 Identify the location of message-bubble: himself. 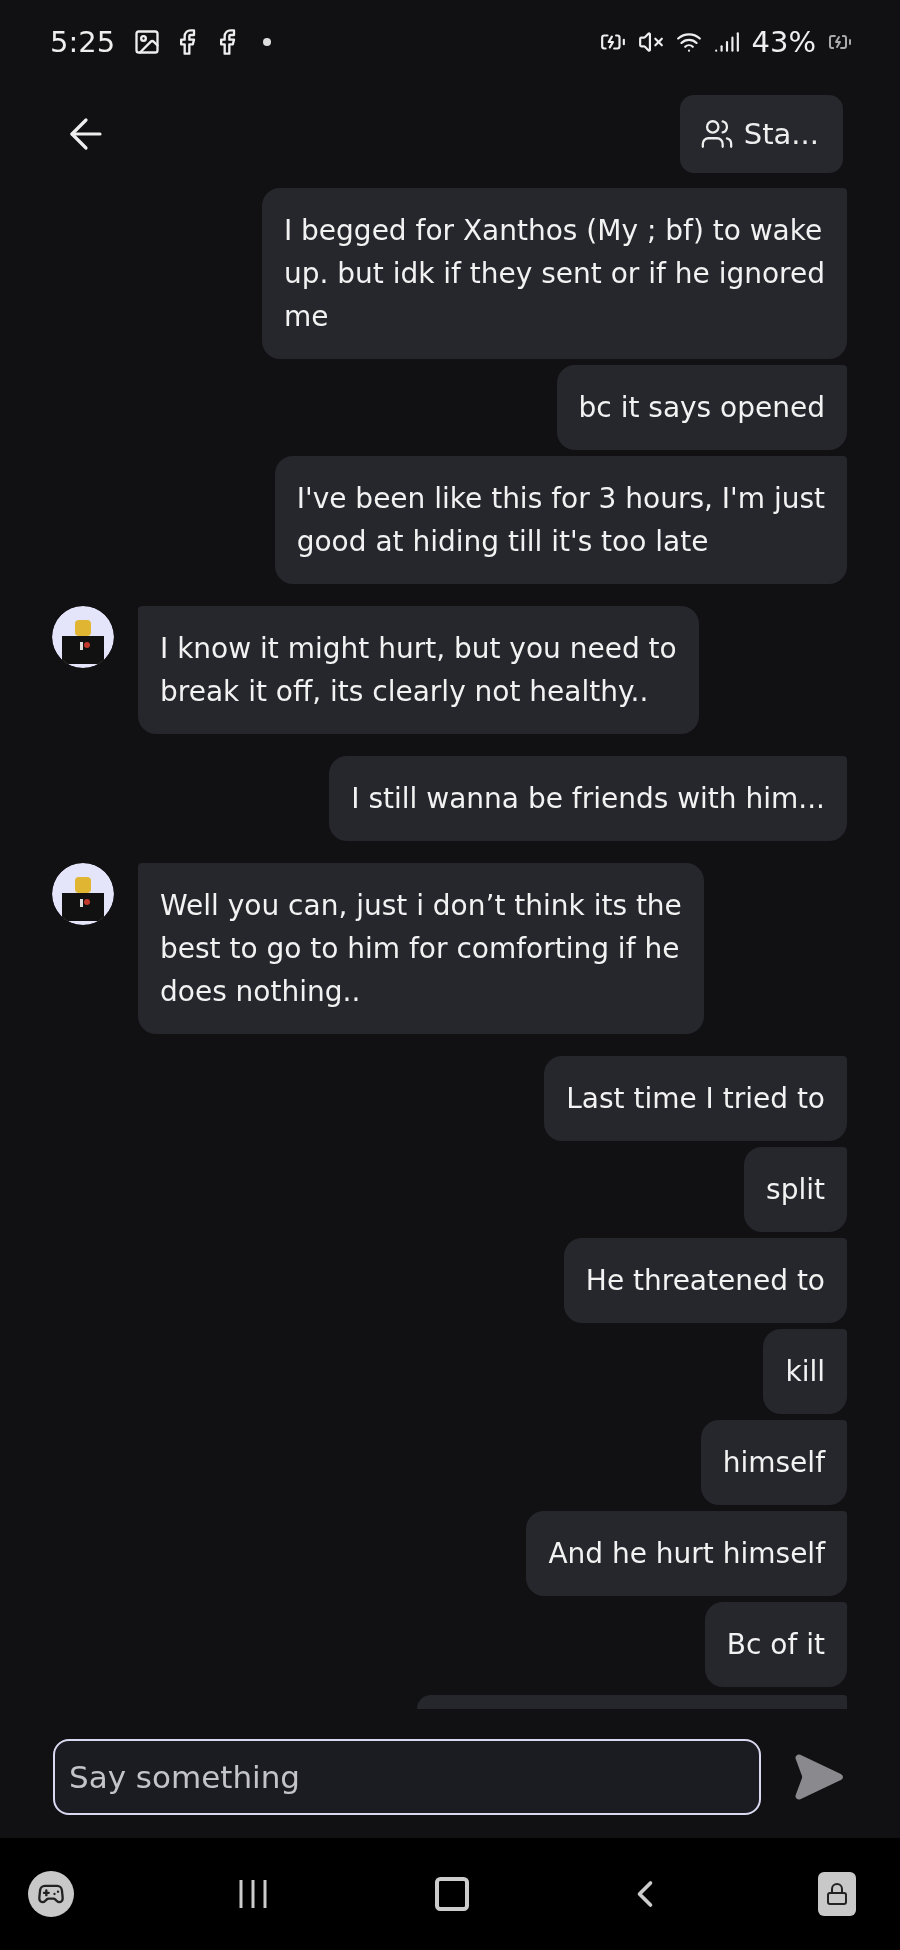
(773, 1462).